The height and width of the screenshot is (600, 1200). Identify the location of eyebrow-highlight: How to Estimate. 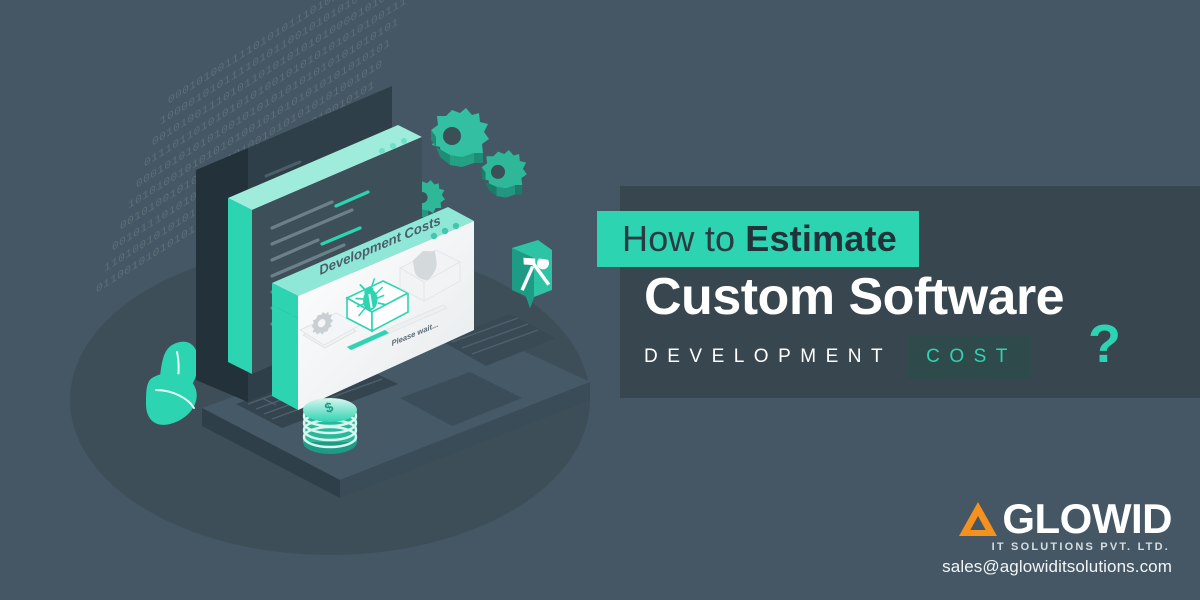
(758, 239).